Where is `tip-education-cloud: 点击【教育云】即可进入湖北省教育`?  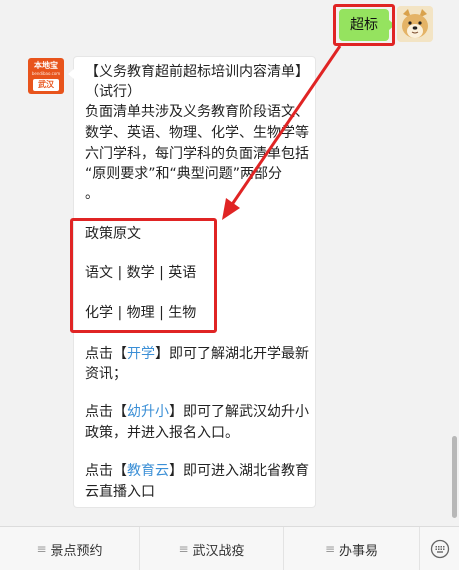 tip-education-cloud: 点击【教育云】即可进入湖北省教育 is located at coordinates (197, 471).